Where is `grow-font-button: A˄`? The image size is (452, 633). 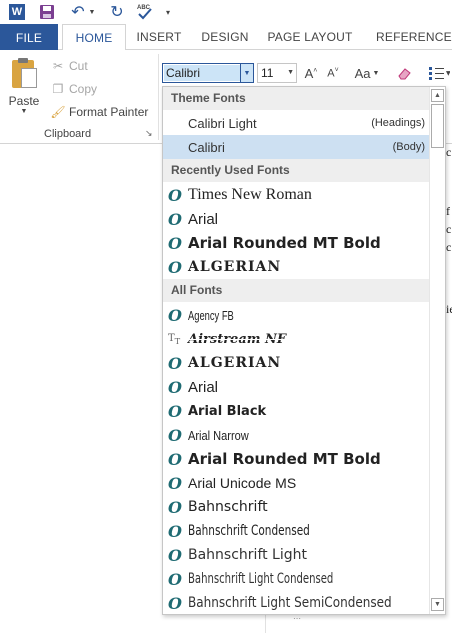 grow-font-button: A˄ is located at coordinates (311, 73).